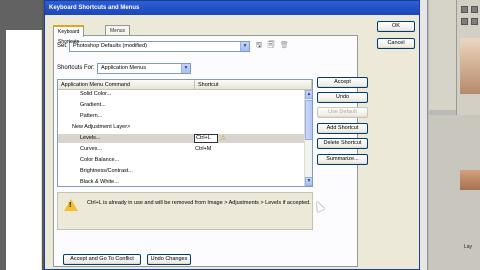 Image resolution: width=480 pixels, height=270 pixels. I want to click on table-header: Application Menu Command Shortcut, so click(185, 85).